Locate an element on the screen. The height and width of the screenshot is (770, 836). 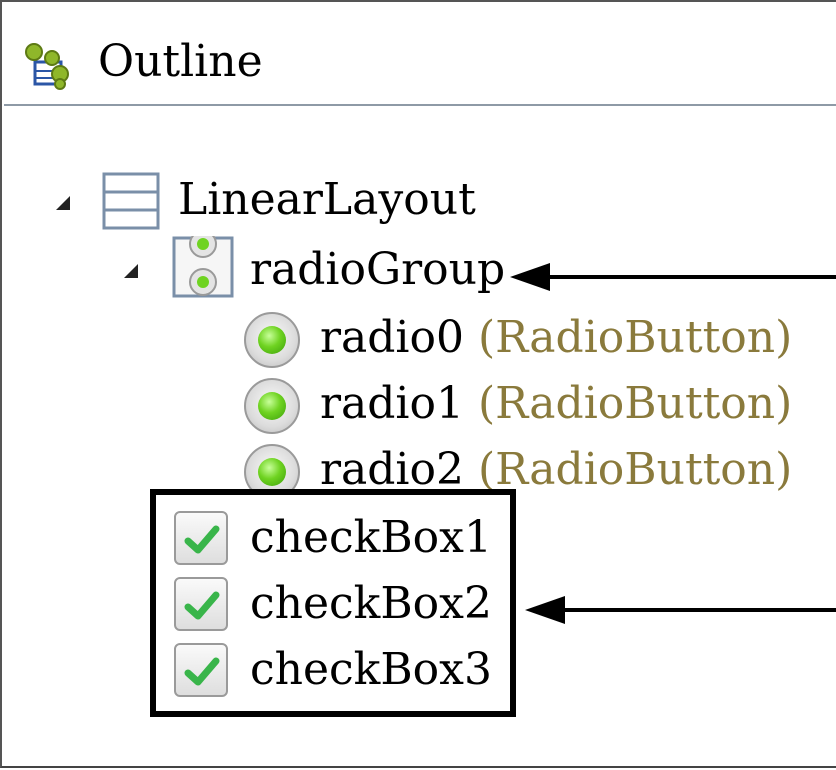
arrow-to-radio-group is located at coordinates (673, 277).